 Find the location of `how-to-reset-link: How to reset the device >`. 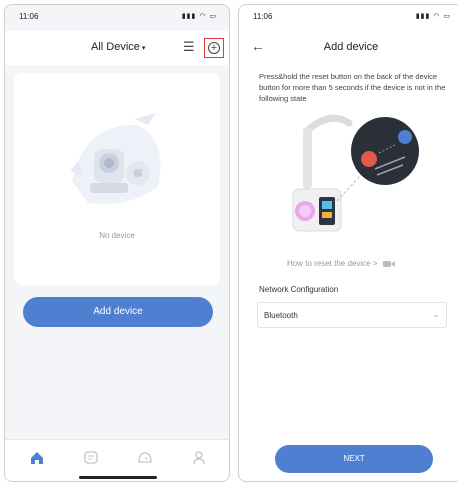

how-to-reset-link: How to reset the device > is located at coordinates (341, 263).